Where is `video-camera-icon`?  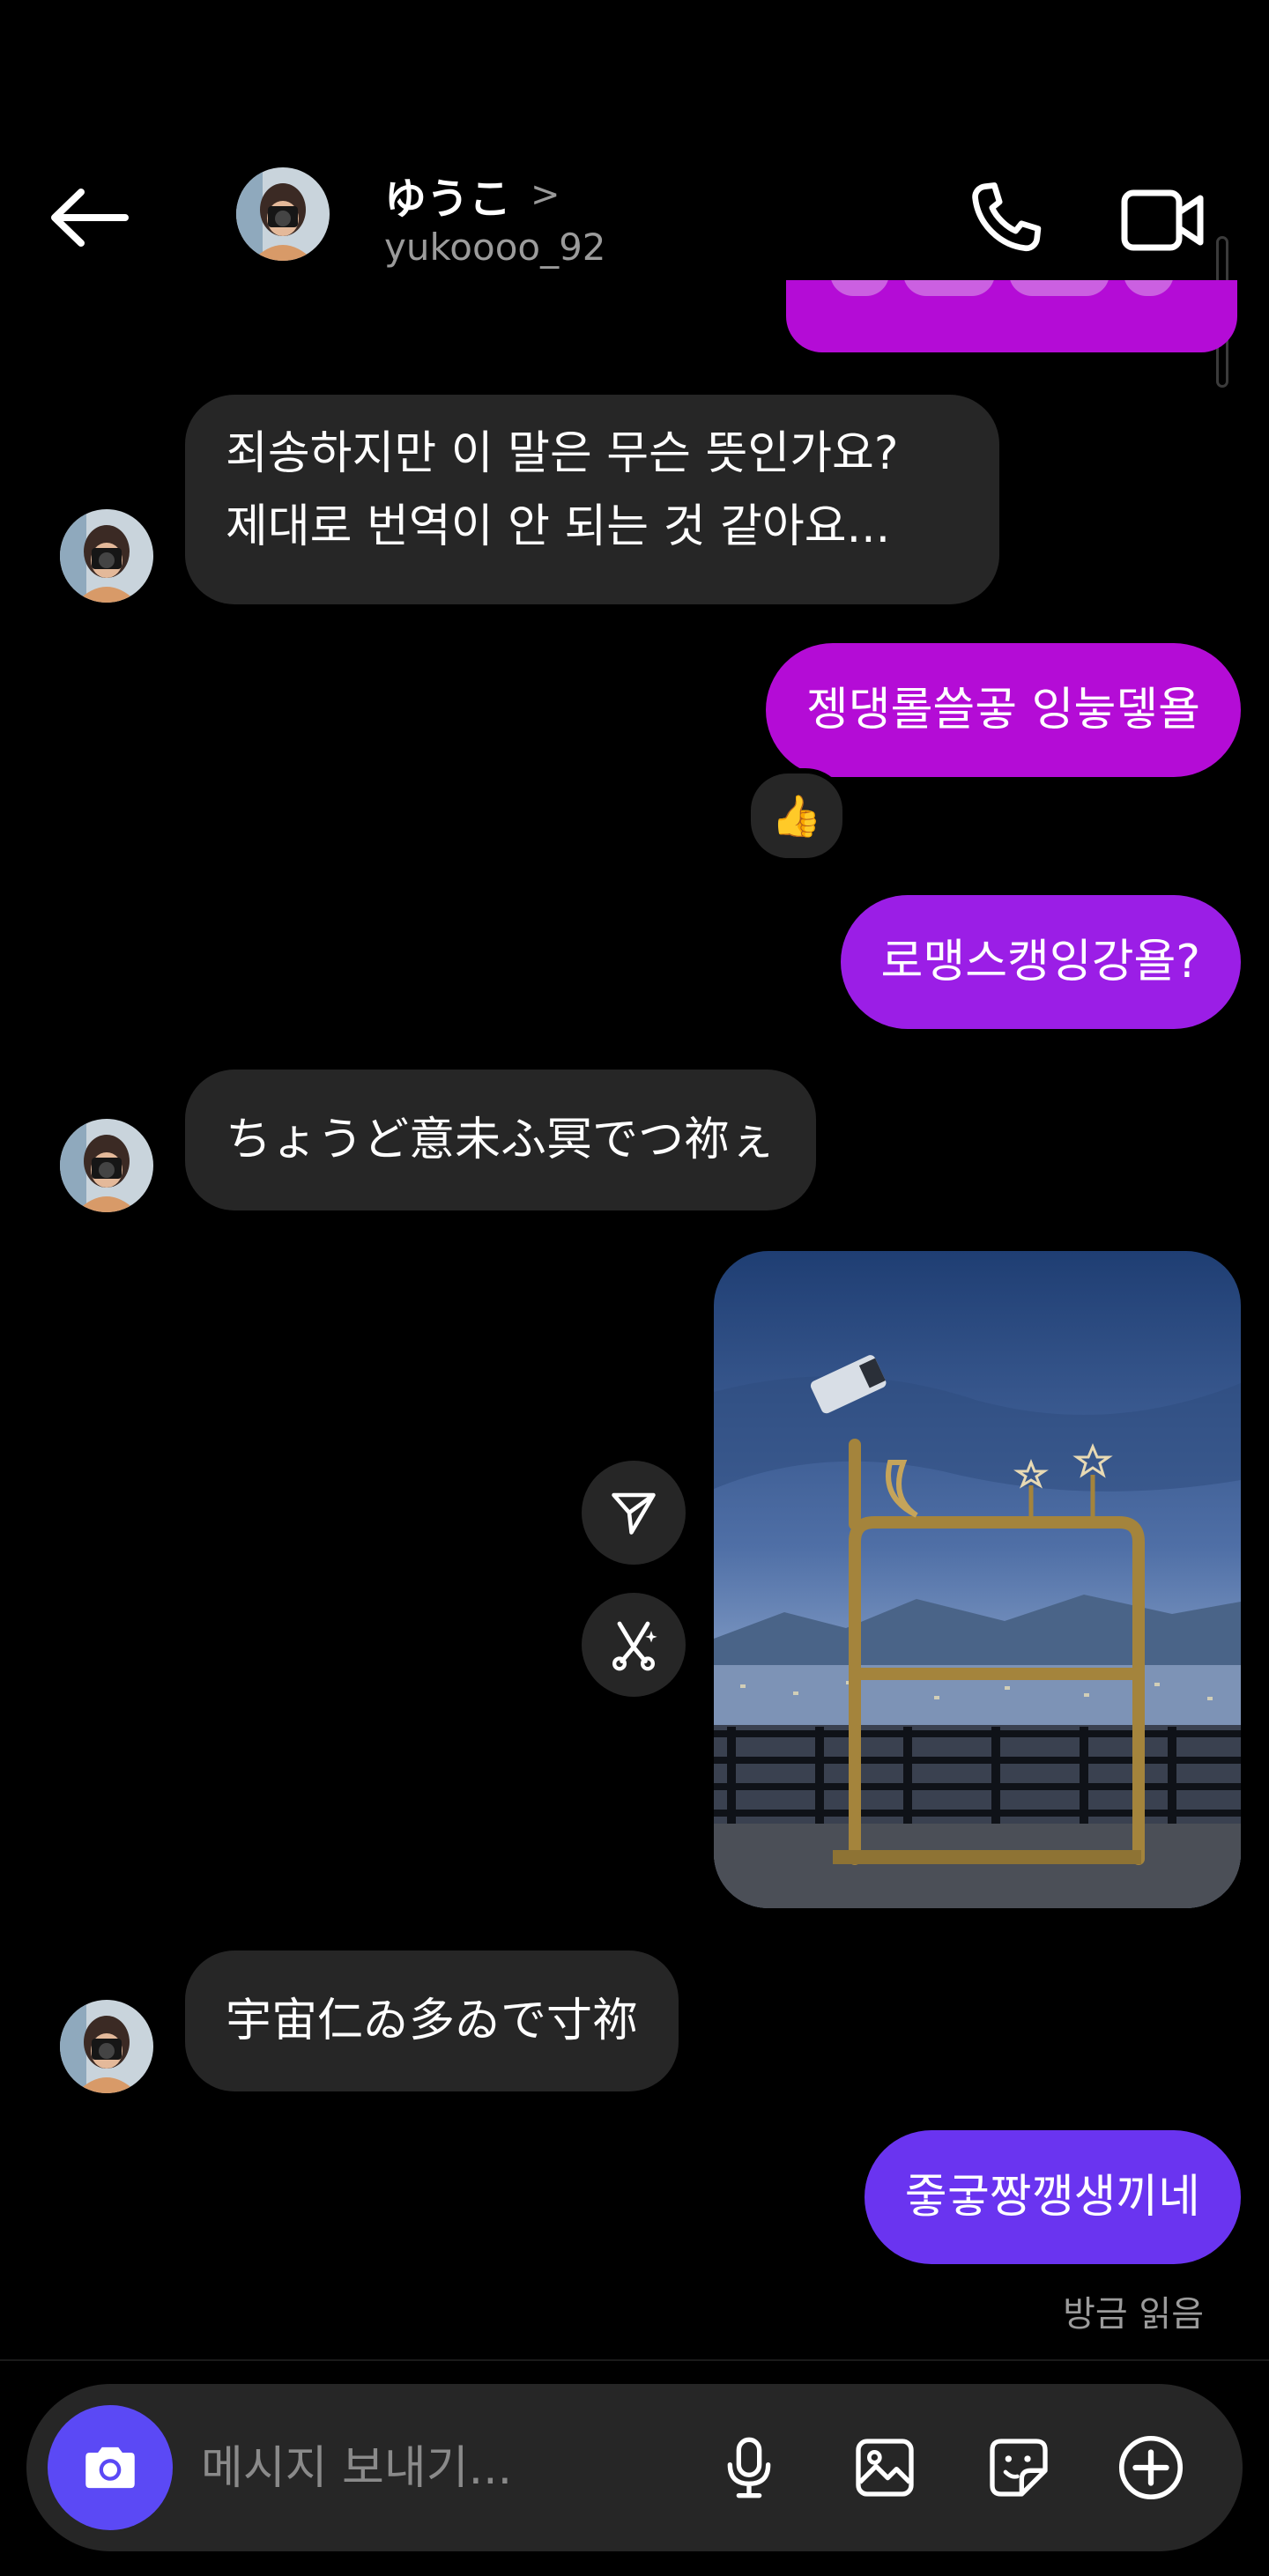
video-camera-icon is located at coordinates (1162, 220).